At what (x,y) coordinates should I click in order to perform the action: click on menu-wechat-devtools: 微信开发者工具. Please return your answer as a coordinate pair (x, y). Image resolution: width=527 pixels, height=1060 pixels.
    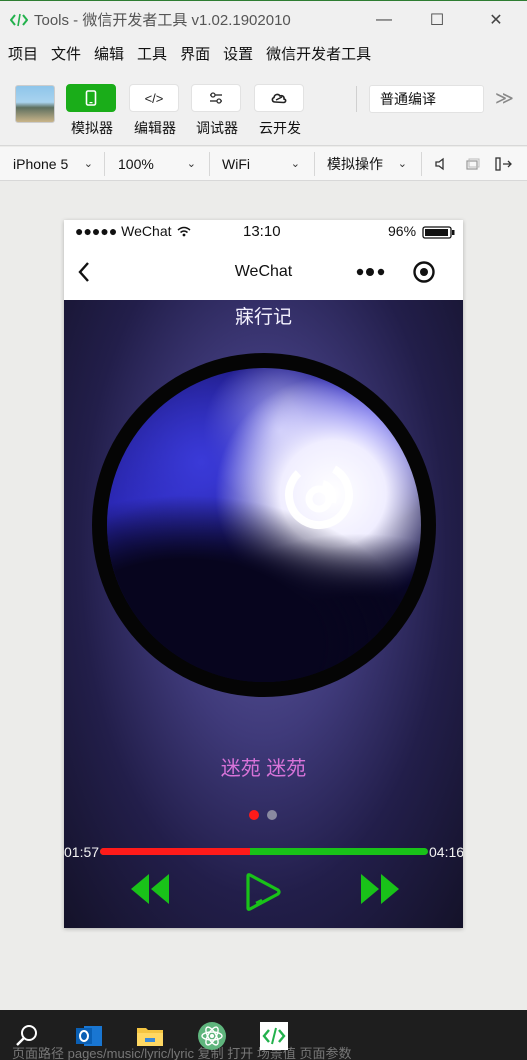
    Looking at the image, I should click on (318, 53).